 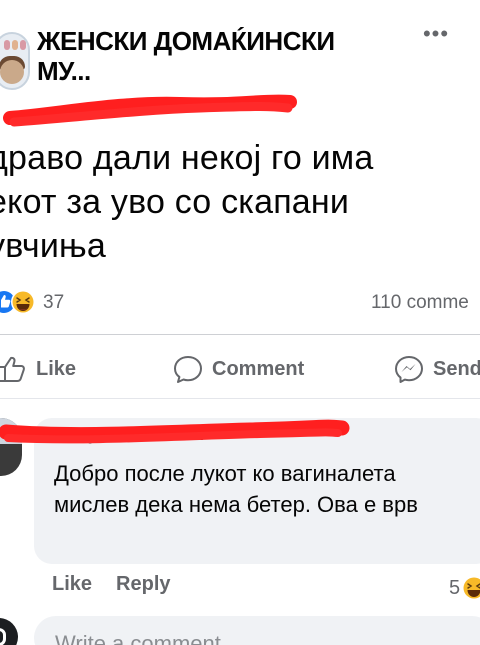 I want to click on reaction-icons, so click(x=17, y=302).